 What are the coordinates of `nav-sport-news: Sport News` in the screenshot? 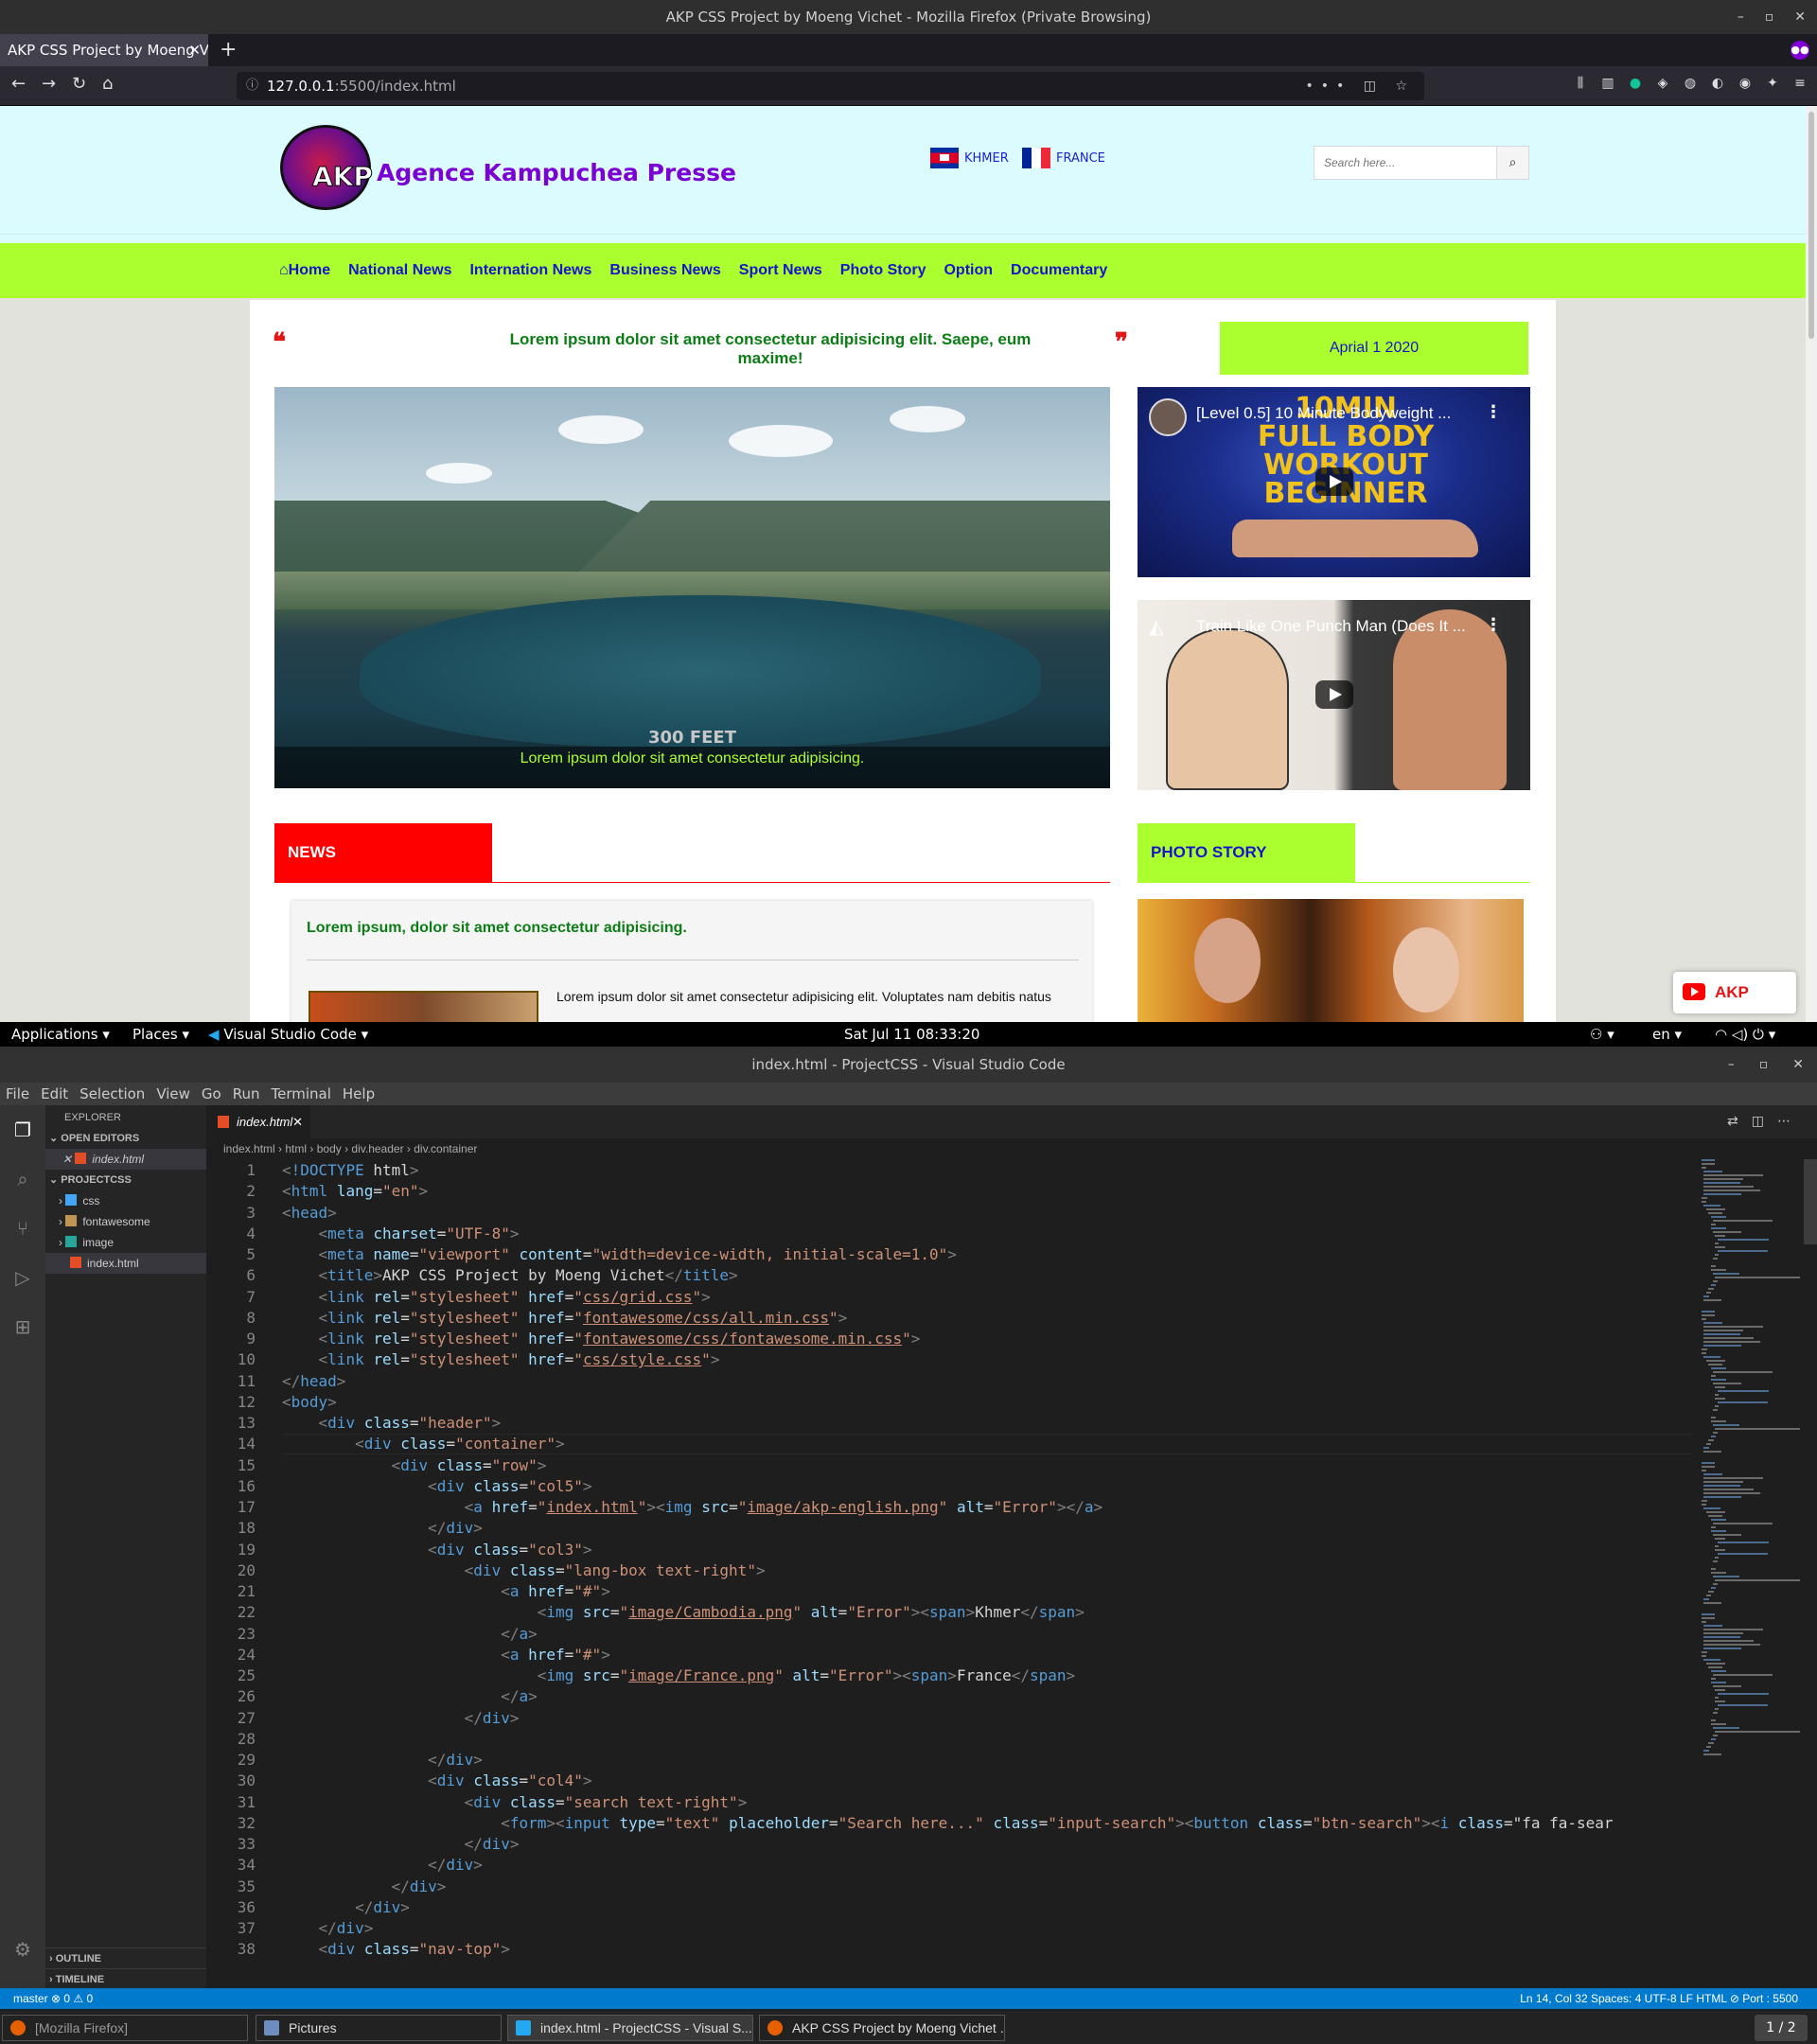 It's located at (780, 270).